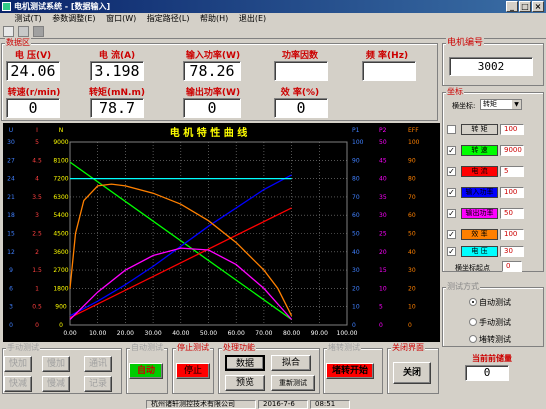 Image resolution: width=546 pixels, height=409 pixels. What do you see at coordinates (412, 160) in the screenshot?
I see `right-tick-label: 90` at bounding box center [412, 160].